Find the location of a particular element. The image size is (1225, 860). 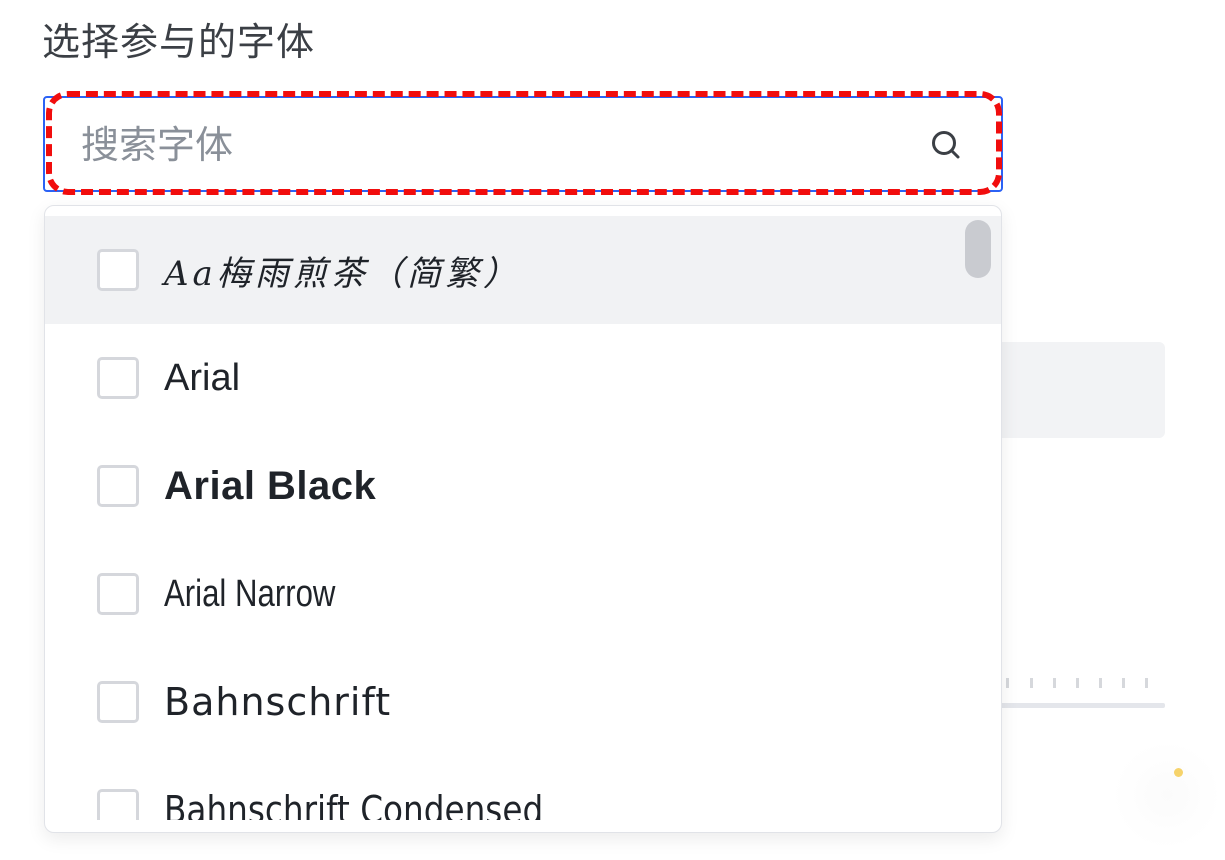

font-search-input is located at coordinates (489, 145).